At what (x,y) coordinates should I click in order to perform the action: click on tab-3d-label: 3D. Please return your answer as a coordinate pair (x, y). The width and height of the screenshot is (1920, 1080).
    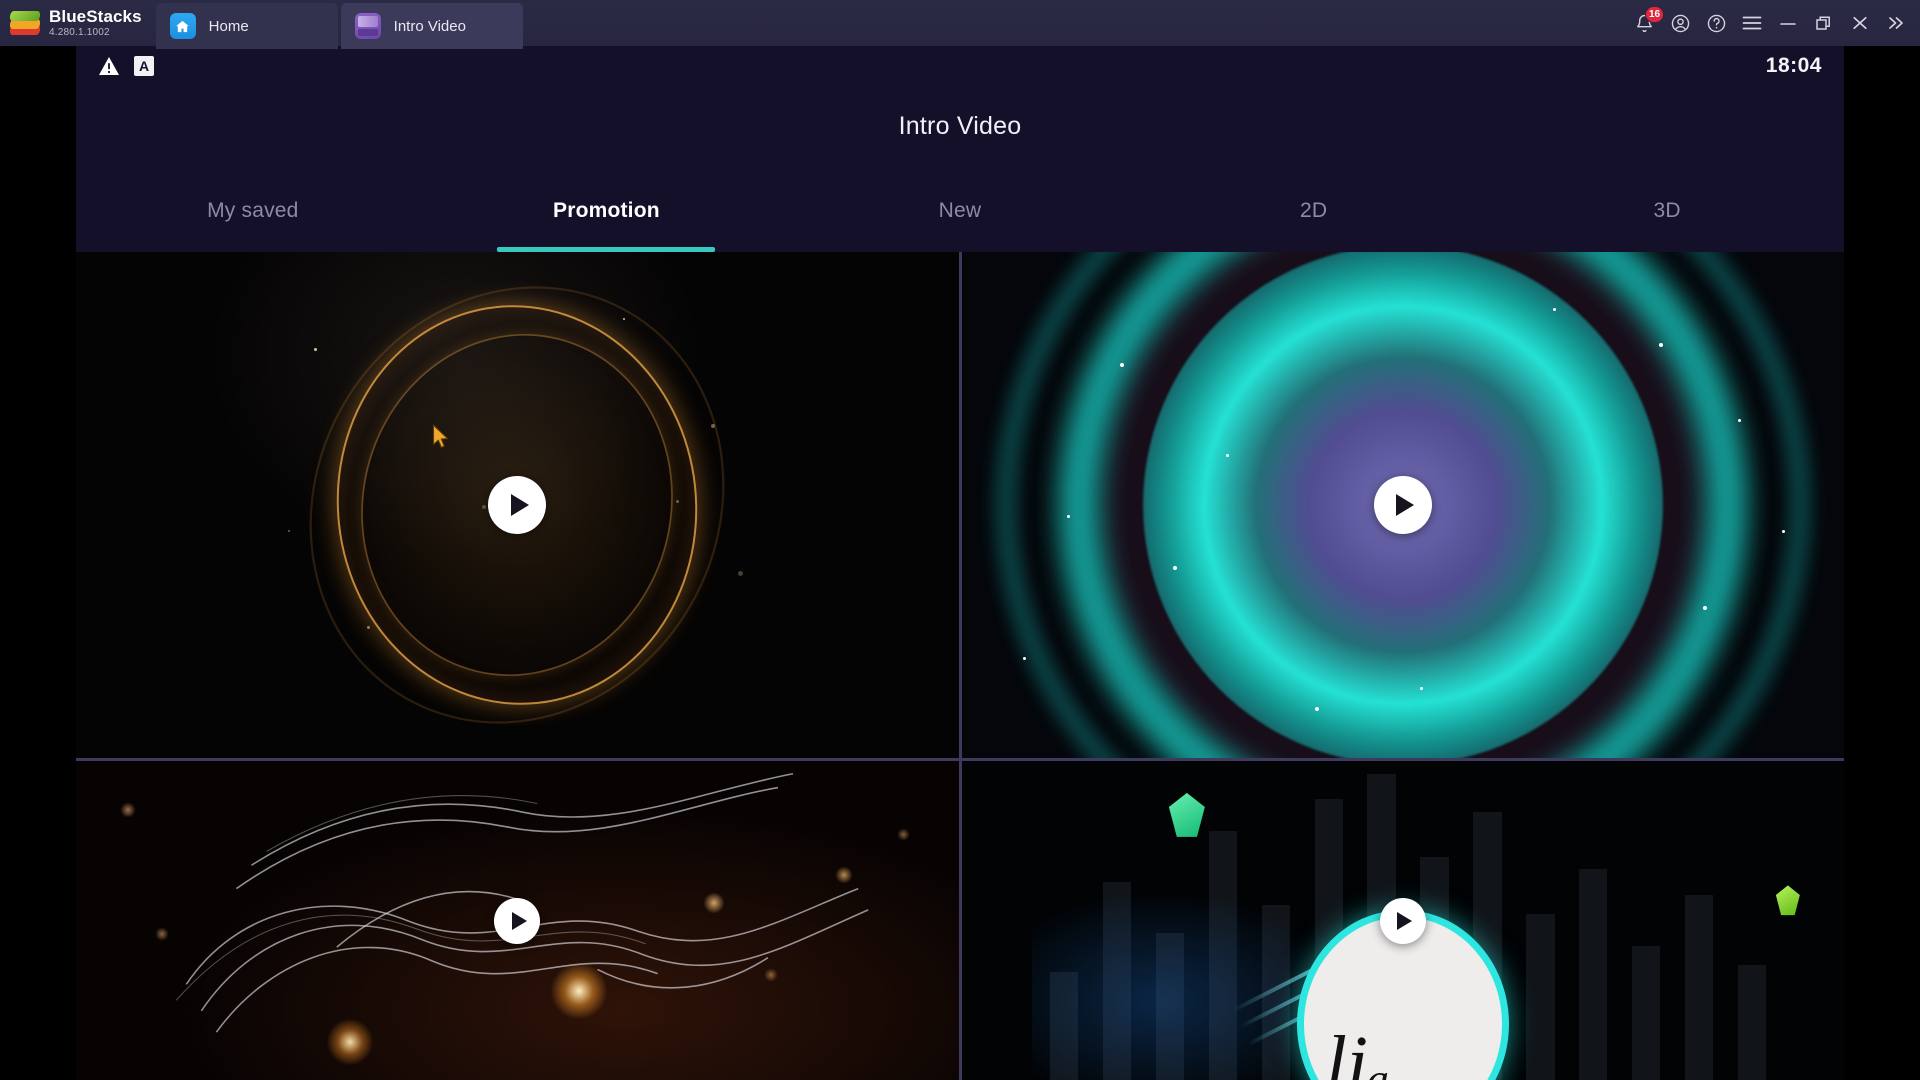
    Looking at the image, I should click on (1667, 210).